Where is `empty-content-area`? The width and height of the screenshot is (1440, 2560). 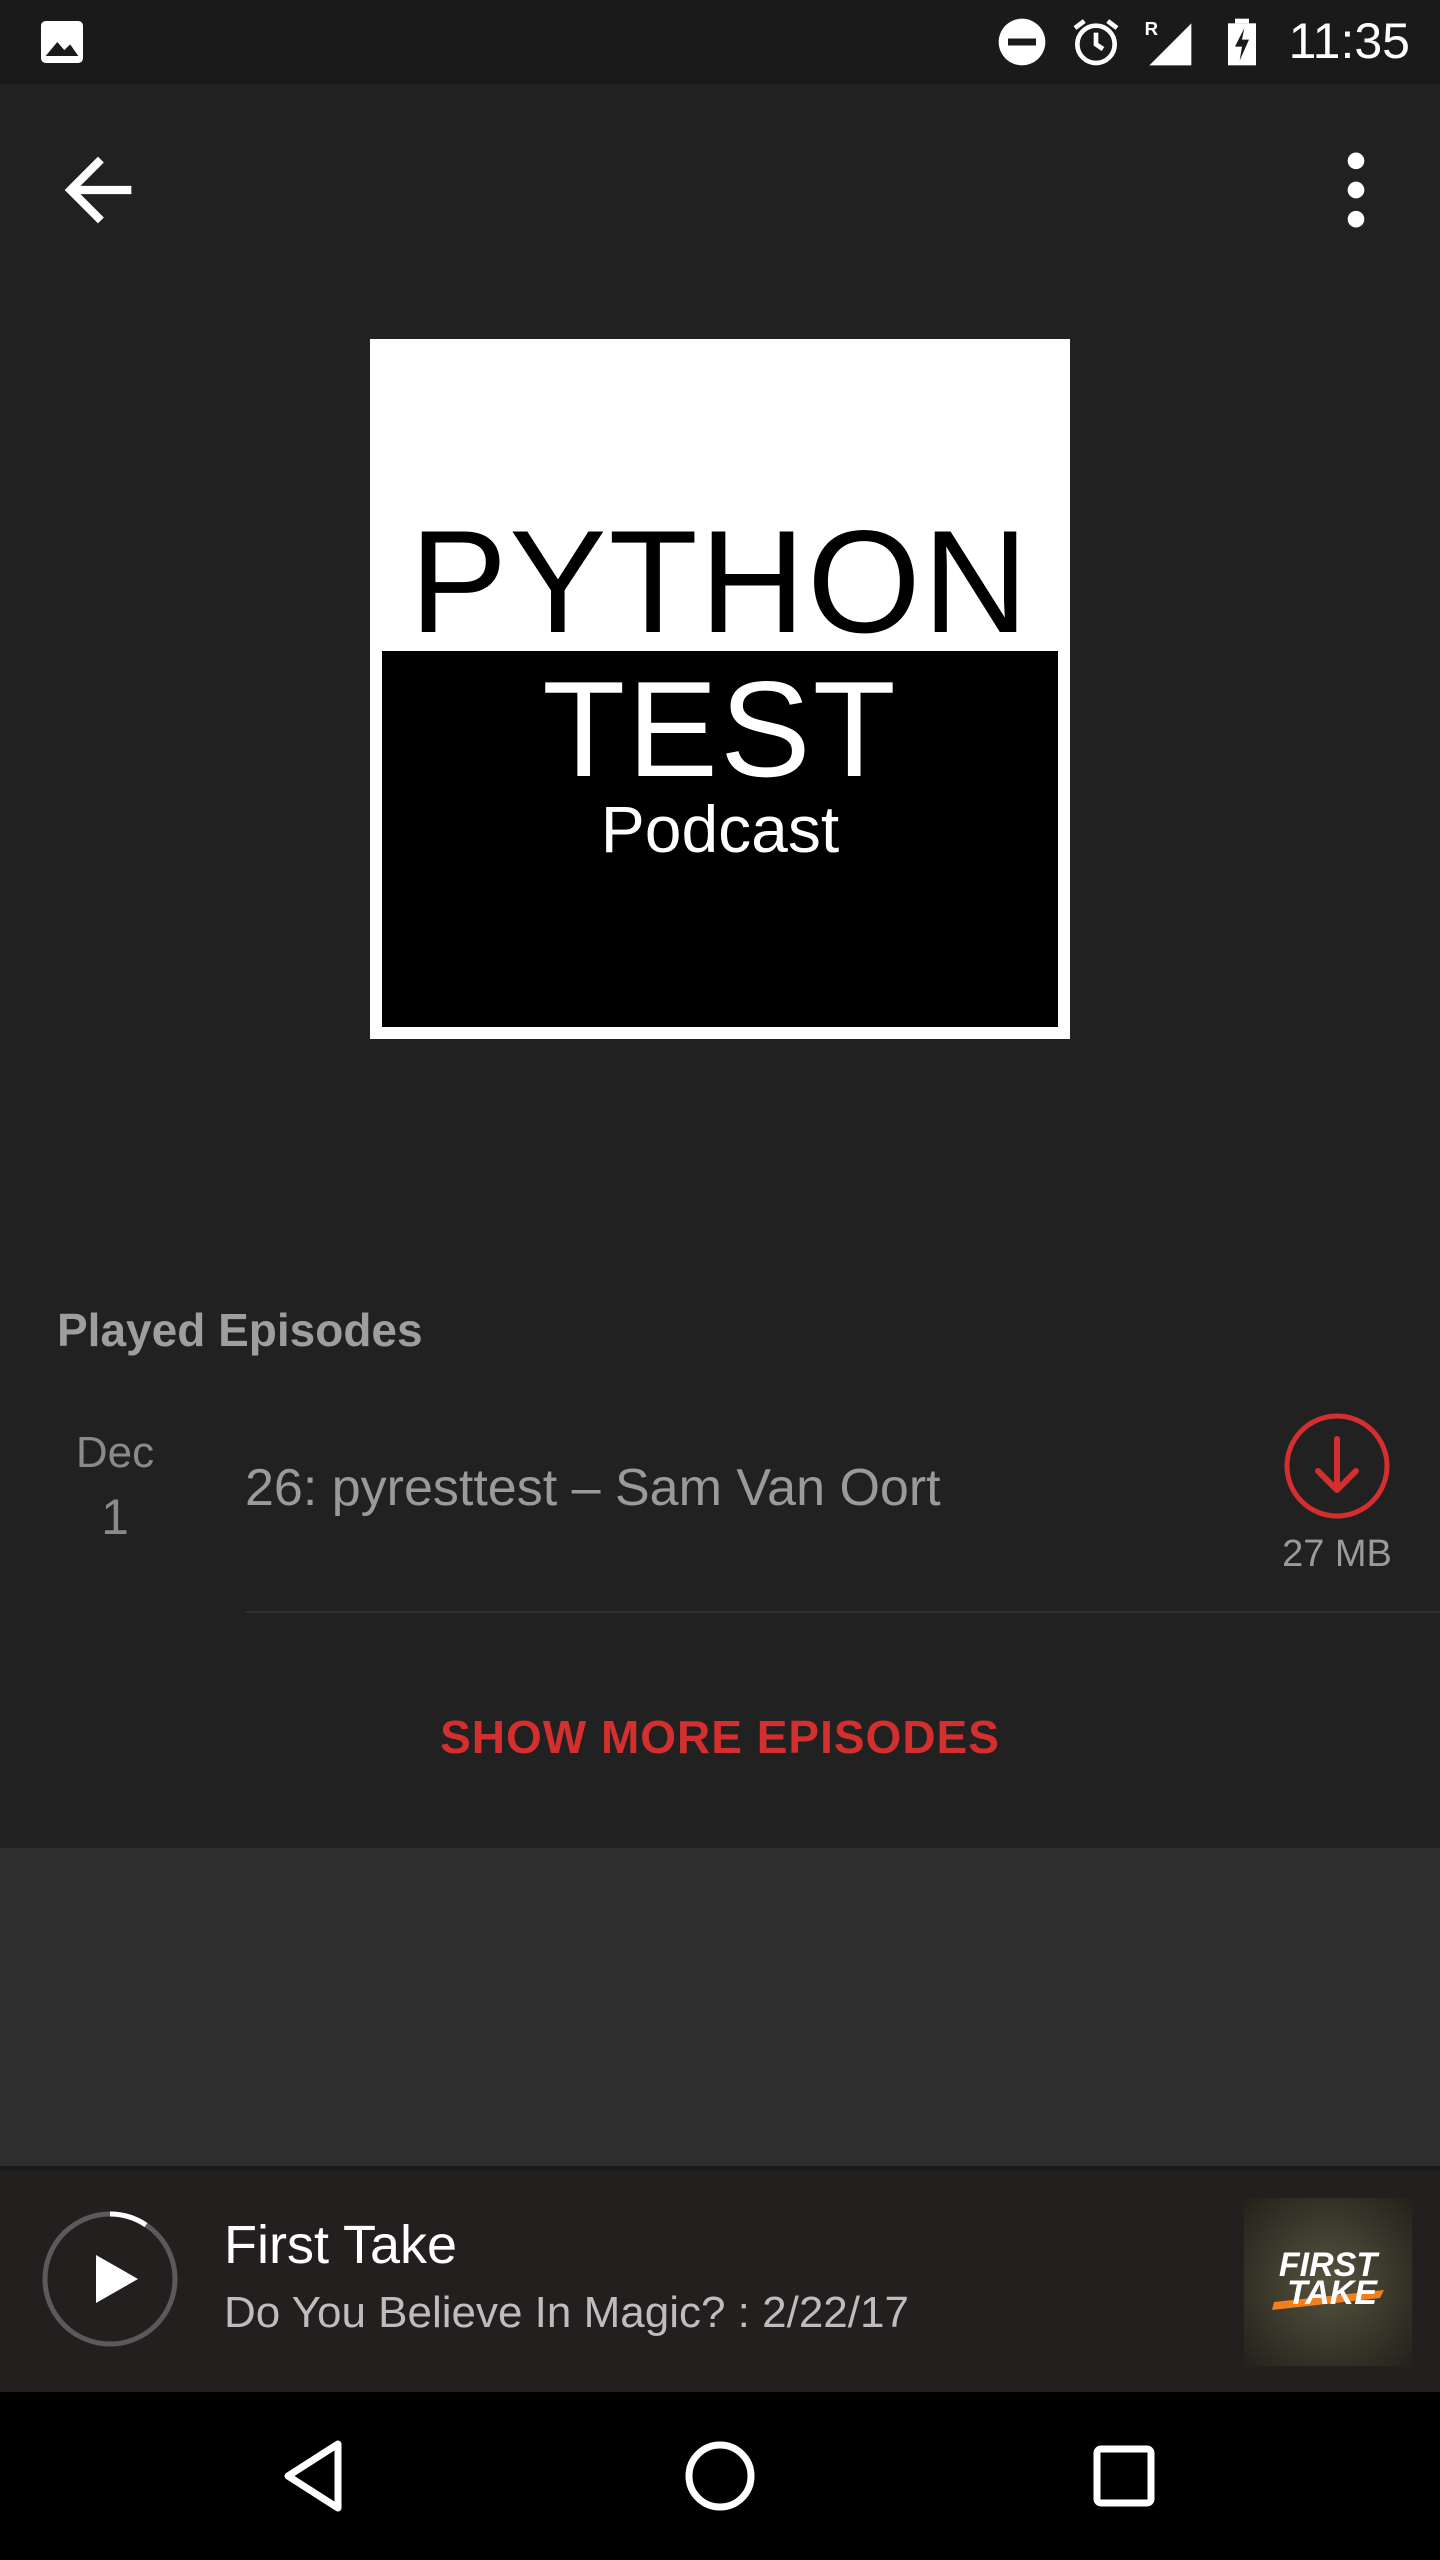 empty-content-area is located at coordinates (720, 2007).